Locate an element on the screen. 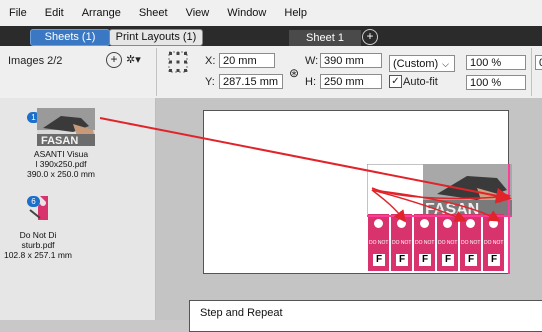  image-thumbnail-asanti: FASAN is located at coordinates (66, 127).